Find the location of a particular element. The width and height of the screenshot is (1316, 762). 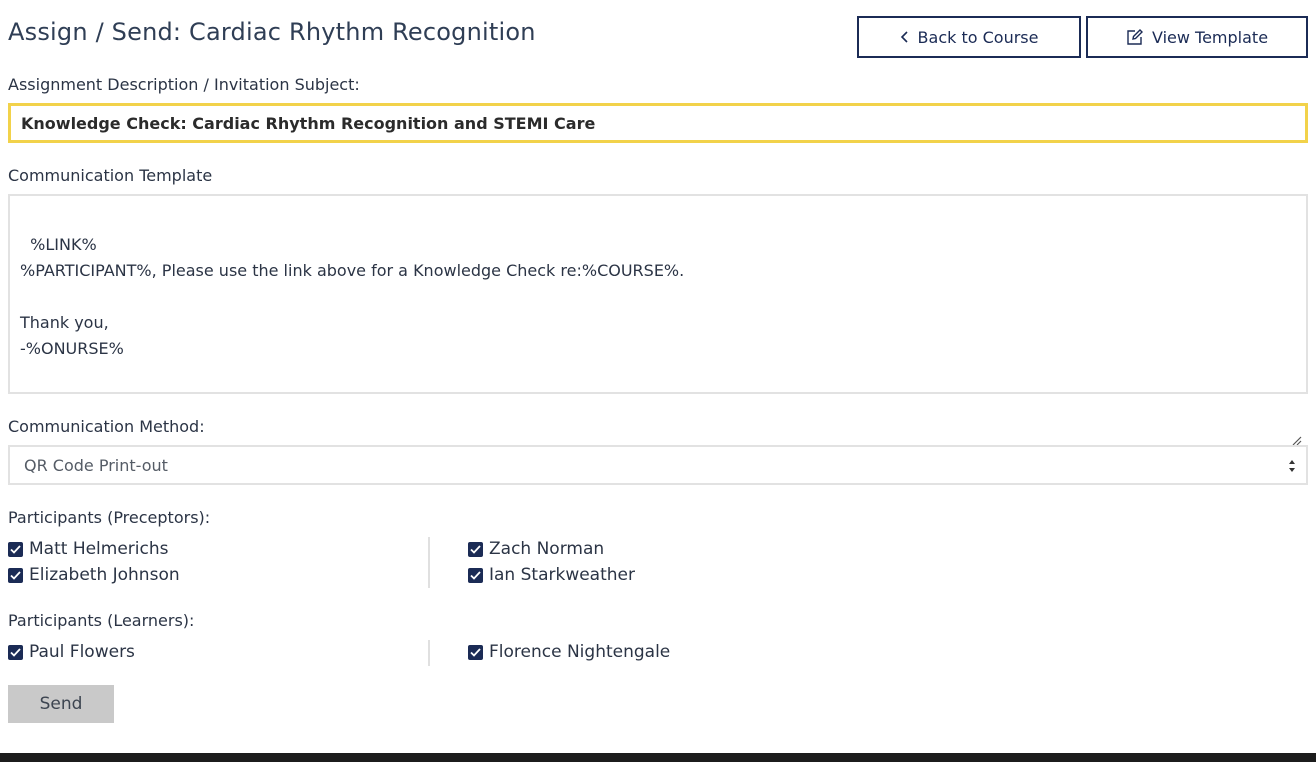

back-to-course-button: Back to Course is located at coordinates (969, 37).